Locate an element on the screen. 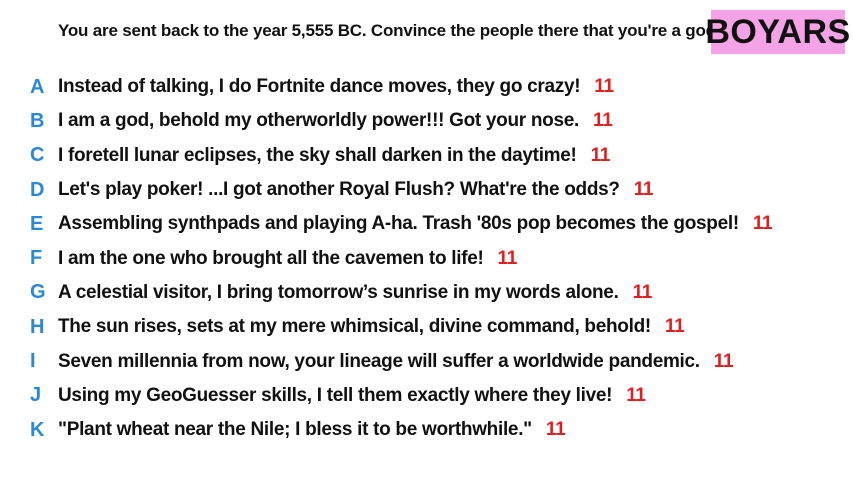 This screenshot has height=480, width=853. team-name: BOYARS is located at coordinates (778, 31).